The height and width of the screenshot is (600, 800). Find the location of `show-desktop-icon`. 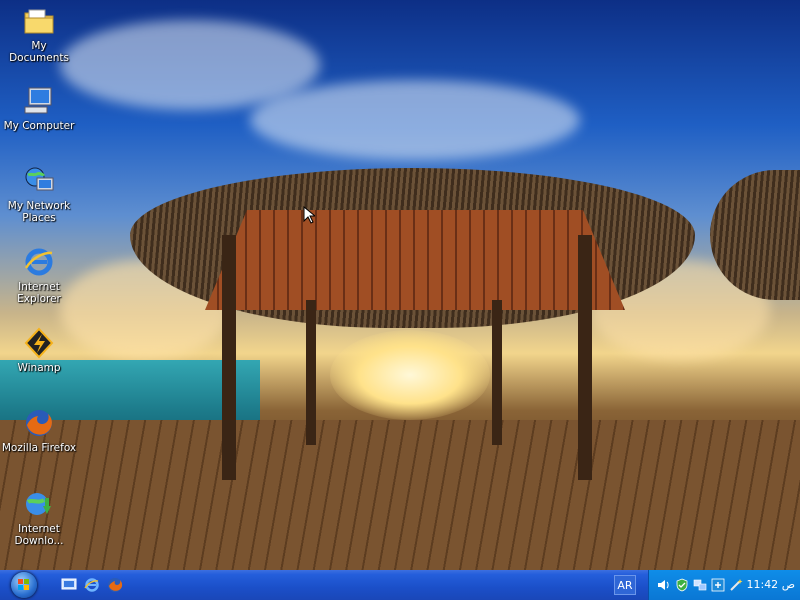

show-desktop-icon is located at coordinates (69, 585).